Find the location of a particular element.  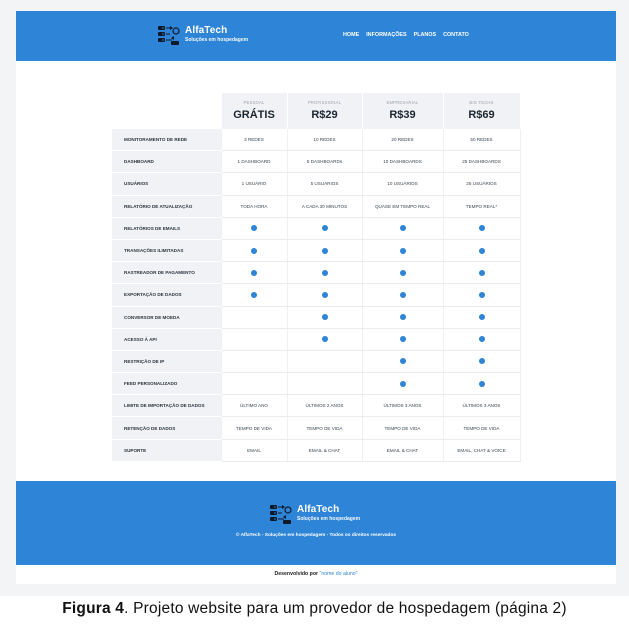

feature-value: QUASE EM TEMPO REAL is located at coordinates (403, 206).